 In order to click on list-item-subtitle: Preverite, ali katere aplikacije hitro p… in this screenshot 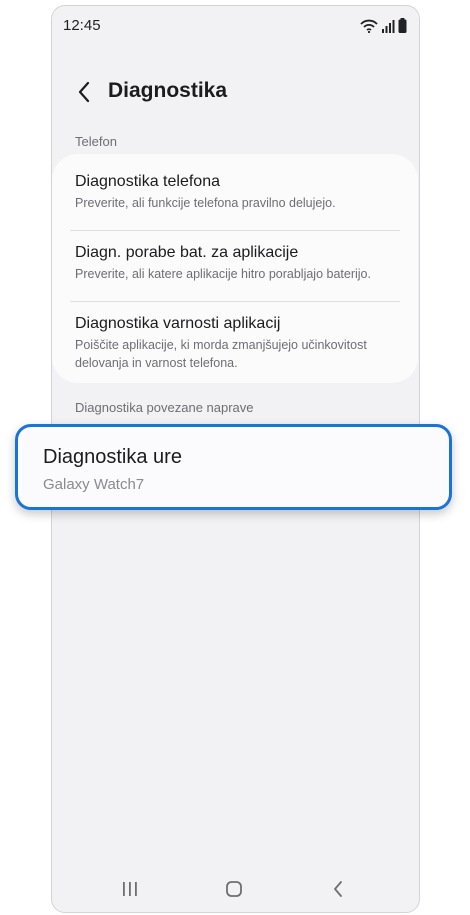, I will do `click(223, 274)`.